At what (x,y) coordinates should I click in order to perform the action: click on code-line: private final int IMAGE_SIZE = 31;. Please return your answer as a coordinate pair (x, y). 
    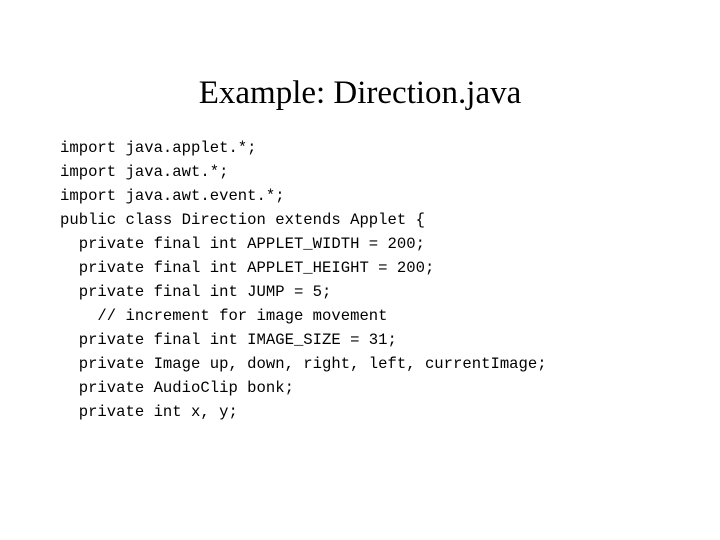
    Looking at the image, I should click on (228, 340).